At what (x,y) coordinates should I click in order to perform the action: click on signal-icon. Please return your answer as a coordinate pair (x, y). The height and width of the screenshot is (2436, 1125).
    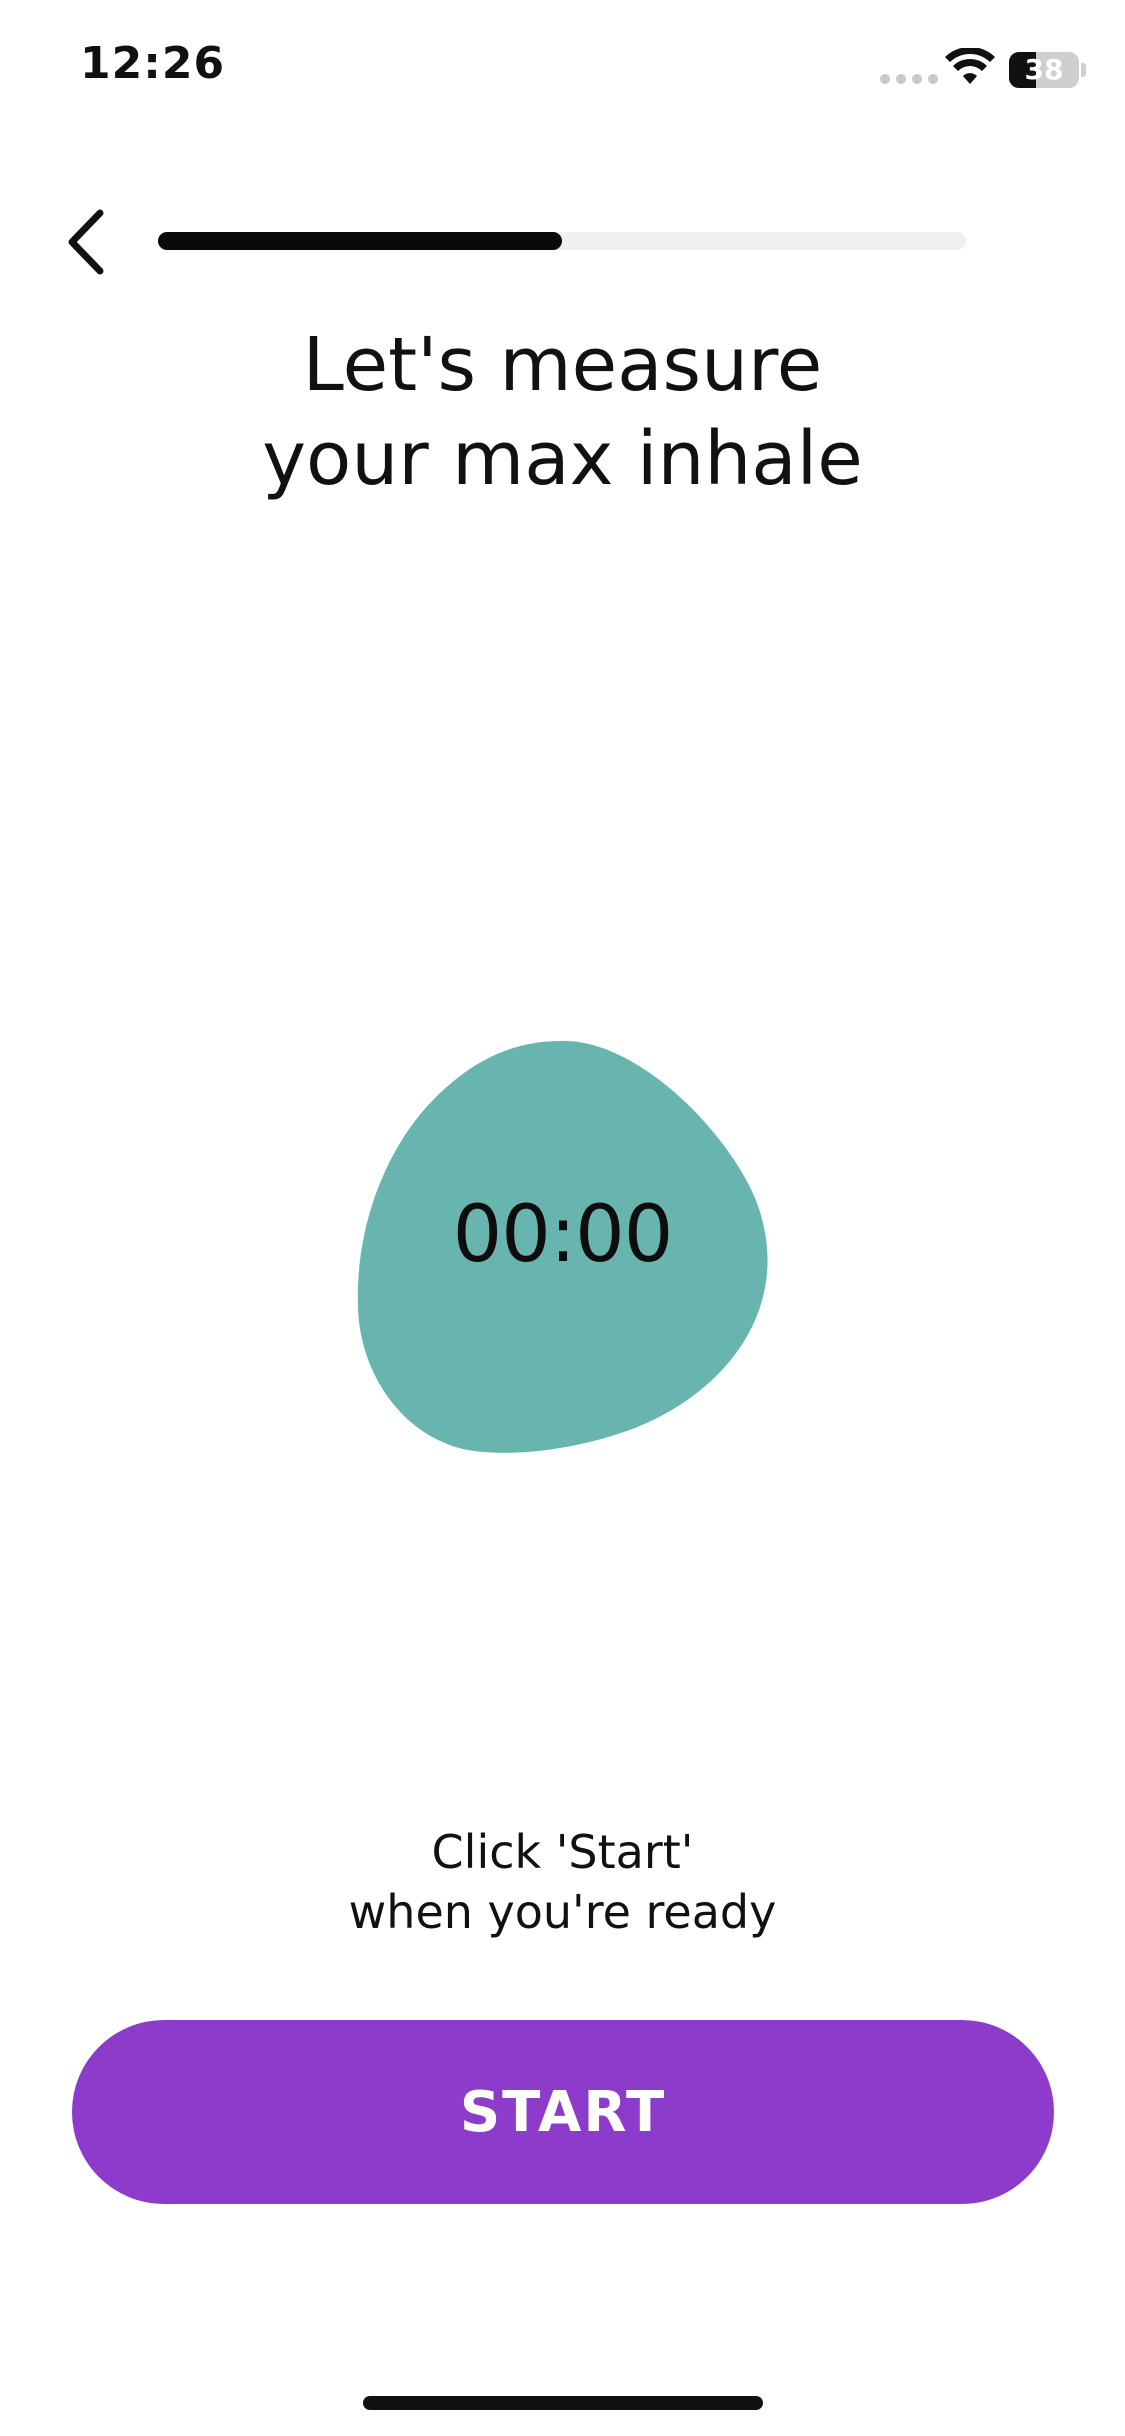
    Looking at the image, I should click on (909, 79).